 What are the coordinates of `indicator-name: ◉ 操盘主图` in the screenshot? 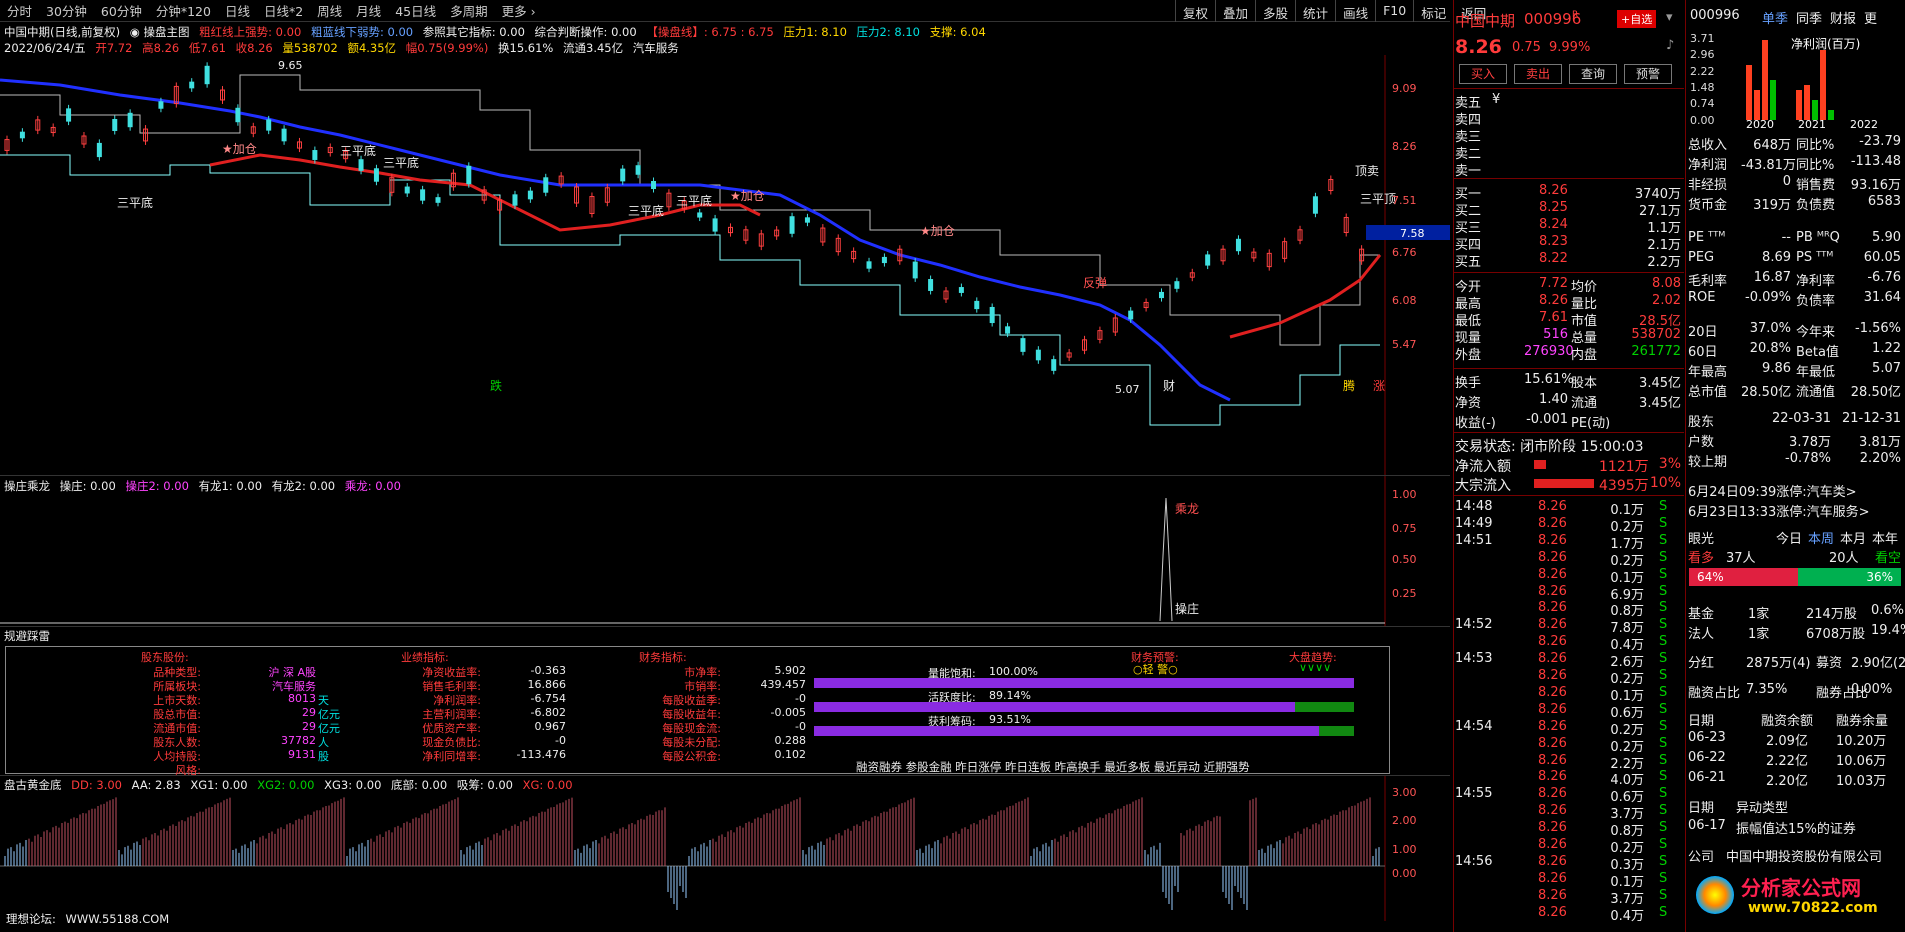 It's located at (160, 32).